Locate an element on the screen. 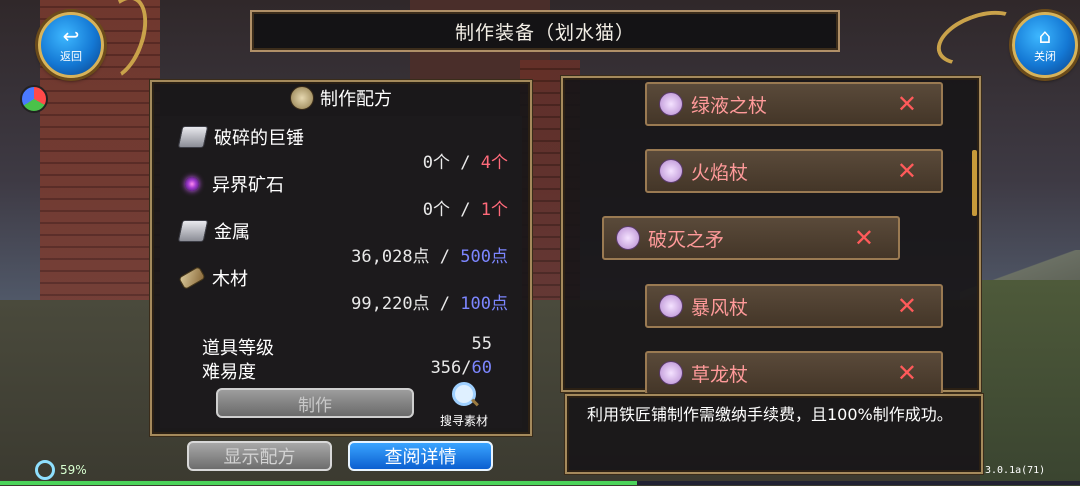  home-icon: ⌂ is located at coordinates (1045, 36).